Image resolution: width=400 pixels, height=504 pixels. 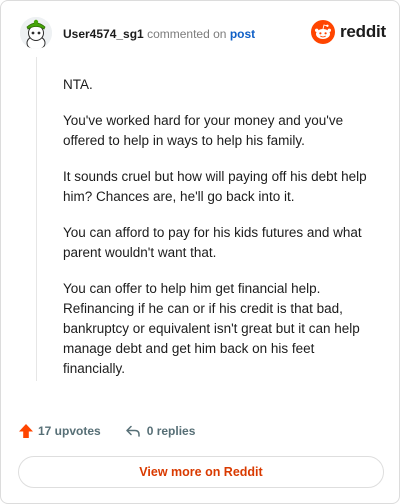 What do you see at coordinates (242, 34) in the screenshot?
I see `post-link: post` at bounding box center [242, 34].